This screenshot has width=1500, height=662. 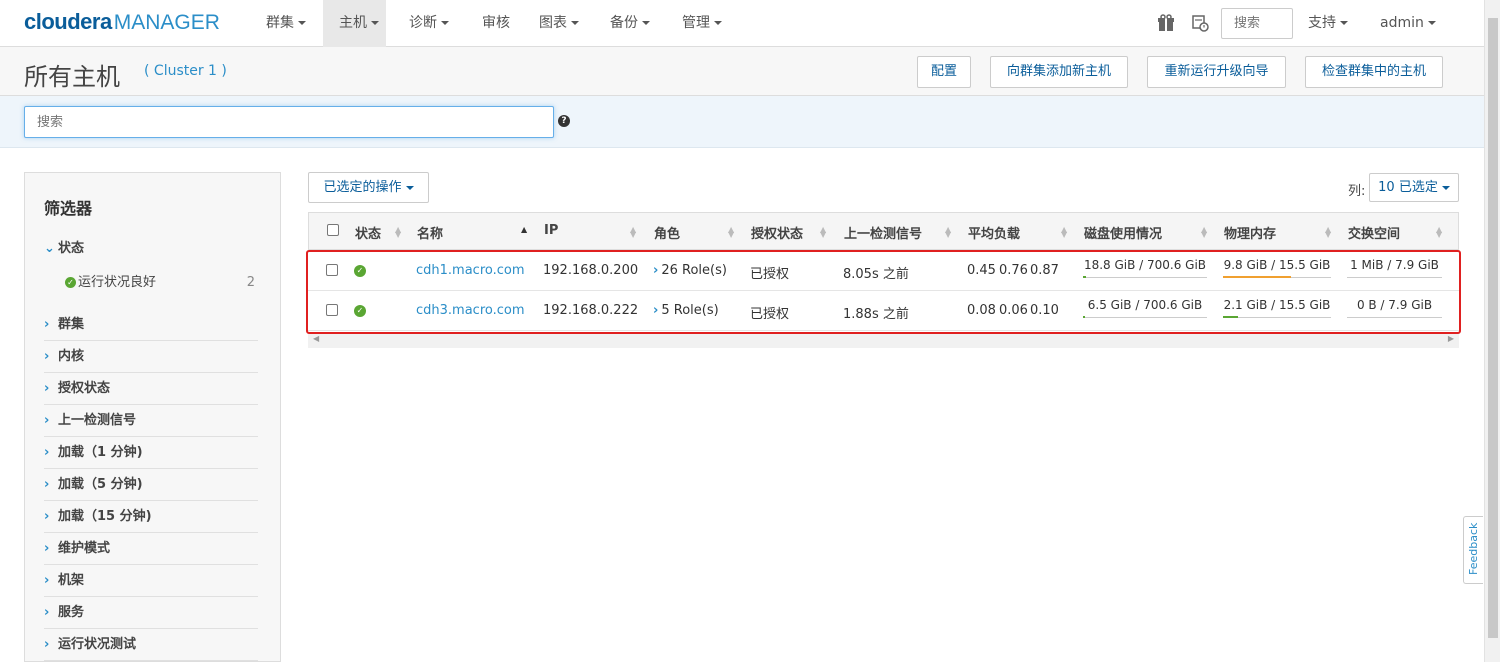 What do you see at coordinates (151, 453) in the screenshot?
I see `filter-group-load-1min: › 加载（1 分钟)` at bounding box center [151, 453].